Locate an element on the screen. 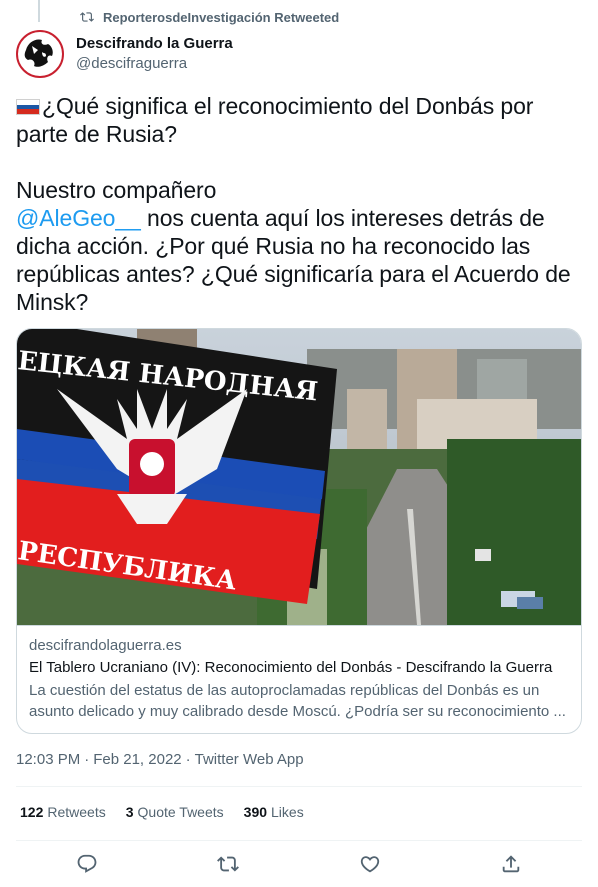 The image size is (598, 887). tweet-time: 12:03 PM is located at coordinates (48, 759).